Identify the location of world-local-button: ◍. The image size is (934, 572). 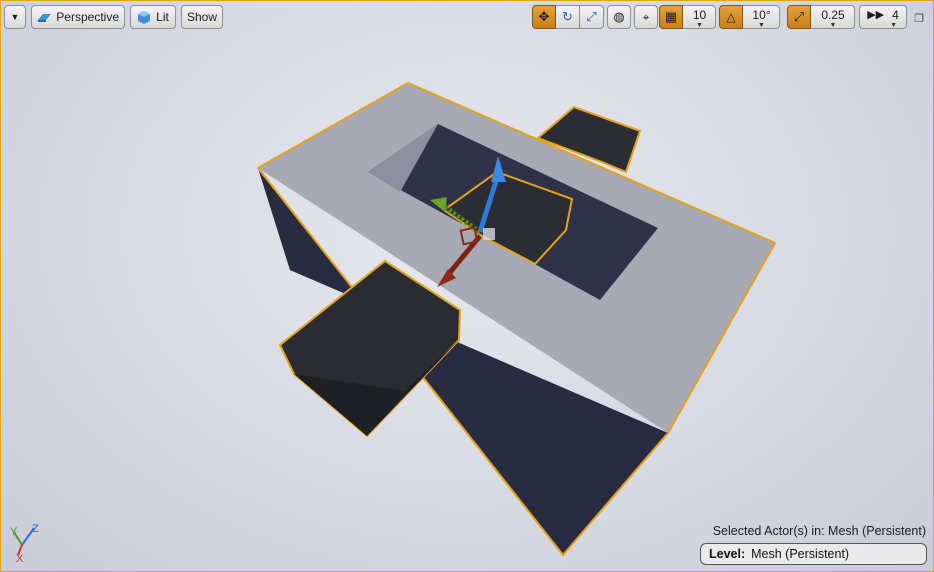
(619, 17).